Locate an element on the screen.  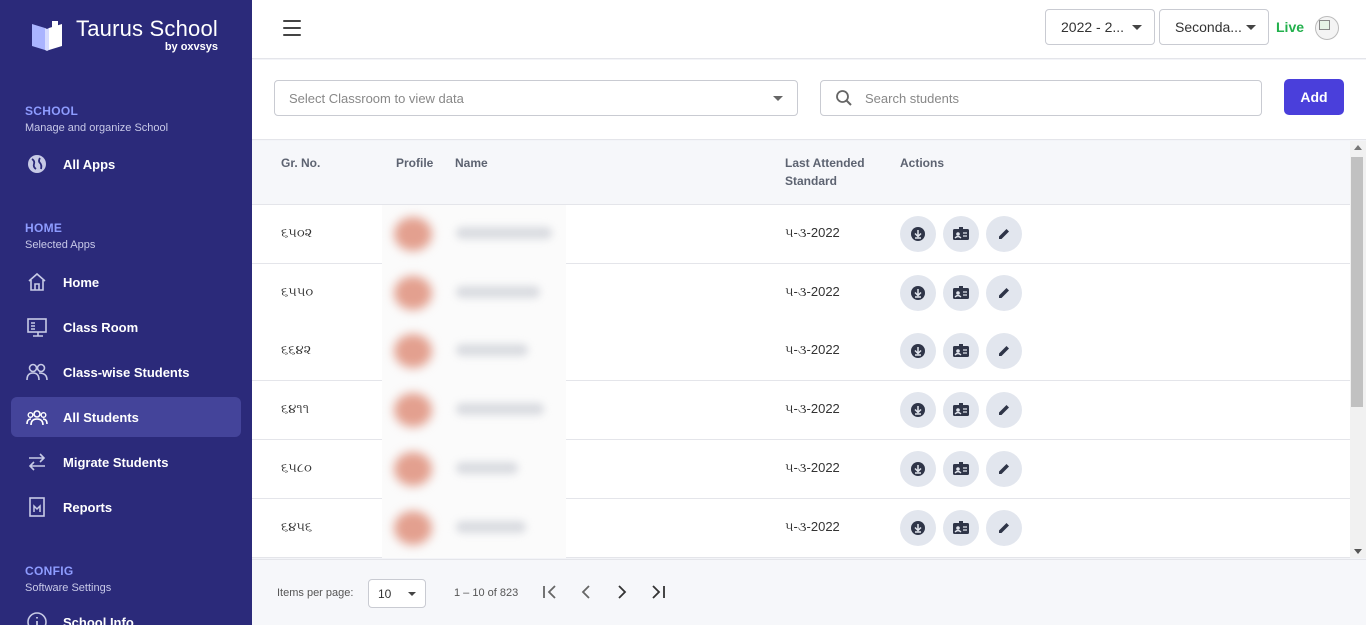
search-icon is located at coordinates (844, 98).